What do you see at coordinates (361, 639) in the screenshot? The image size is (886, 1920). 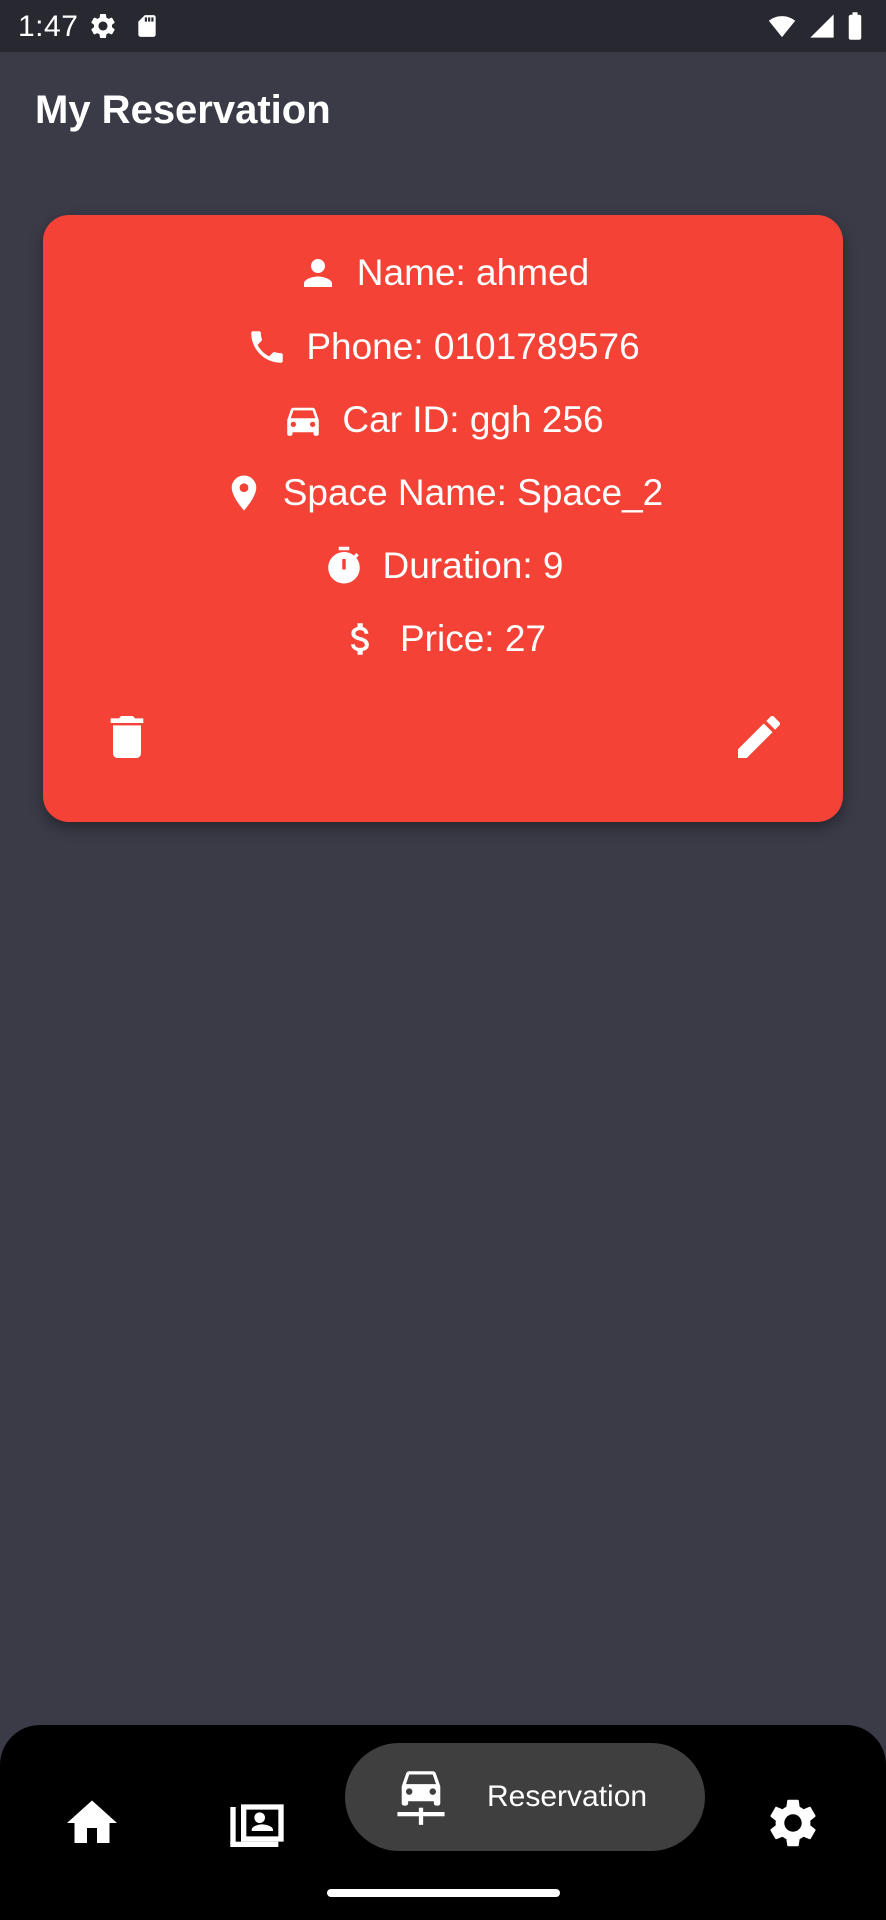 I see `dollar-icon` at bounding box center [361, 639].